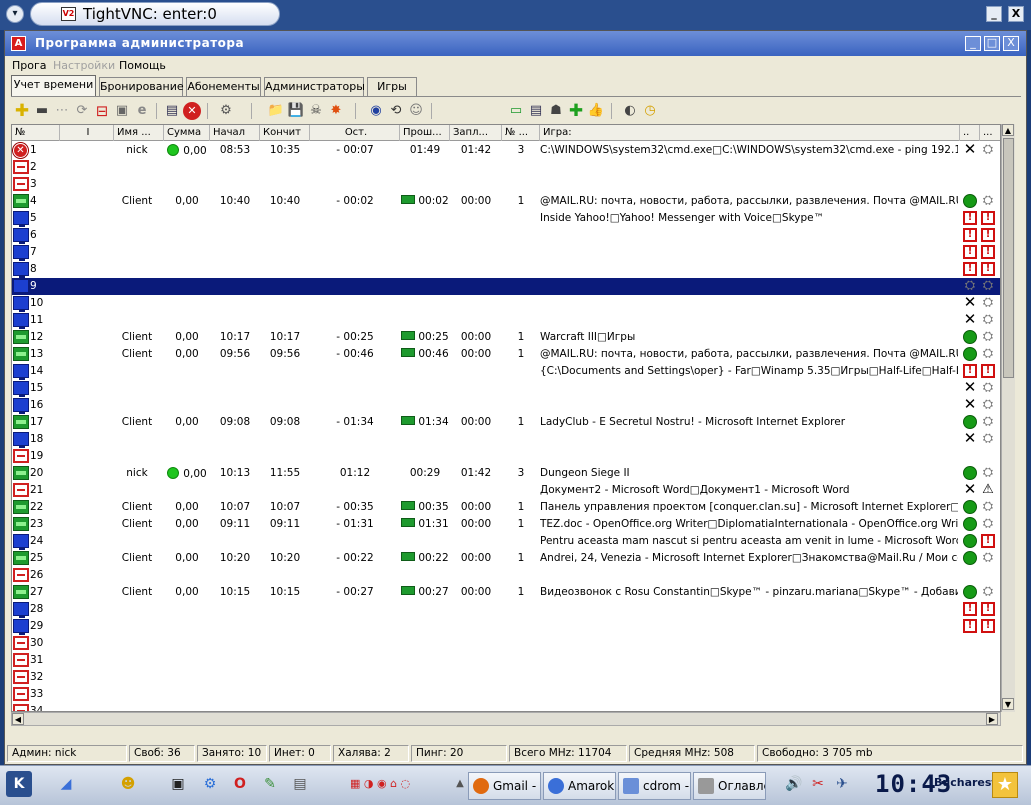  I want to click on vnc-window-menu-button: ▾, so click(15, 14).